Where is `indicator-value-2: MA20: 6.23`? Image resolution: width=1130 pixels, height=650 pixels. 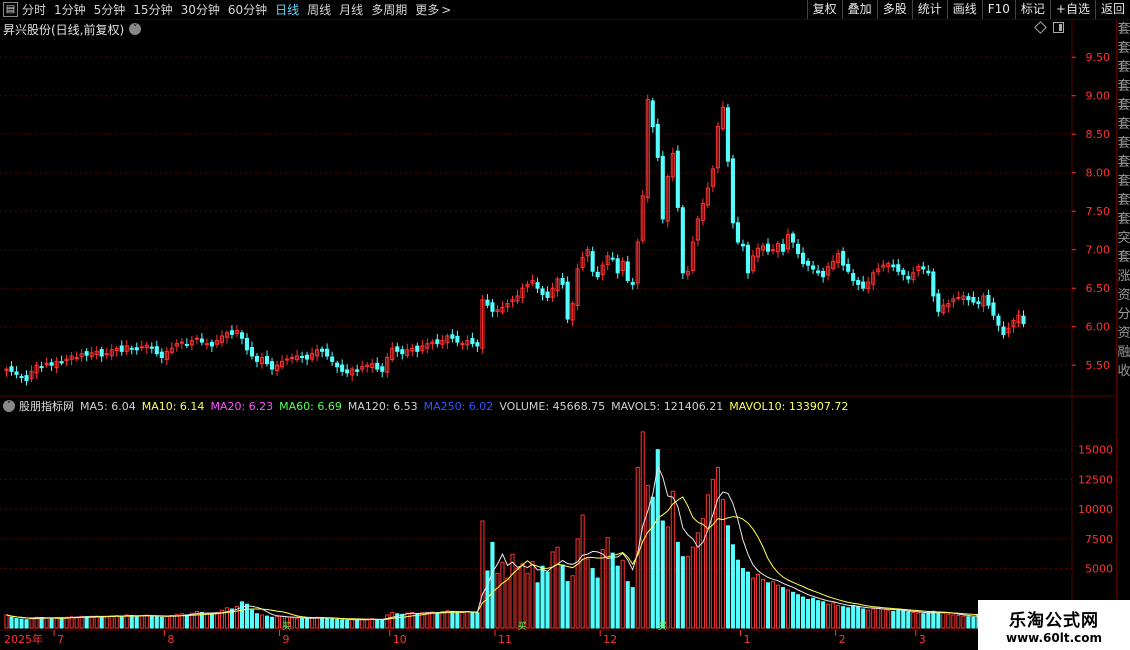
indicator-value-2: MA20: 6.23 is located at coordinates (242, 406).